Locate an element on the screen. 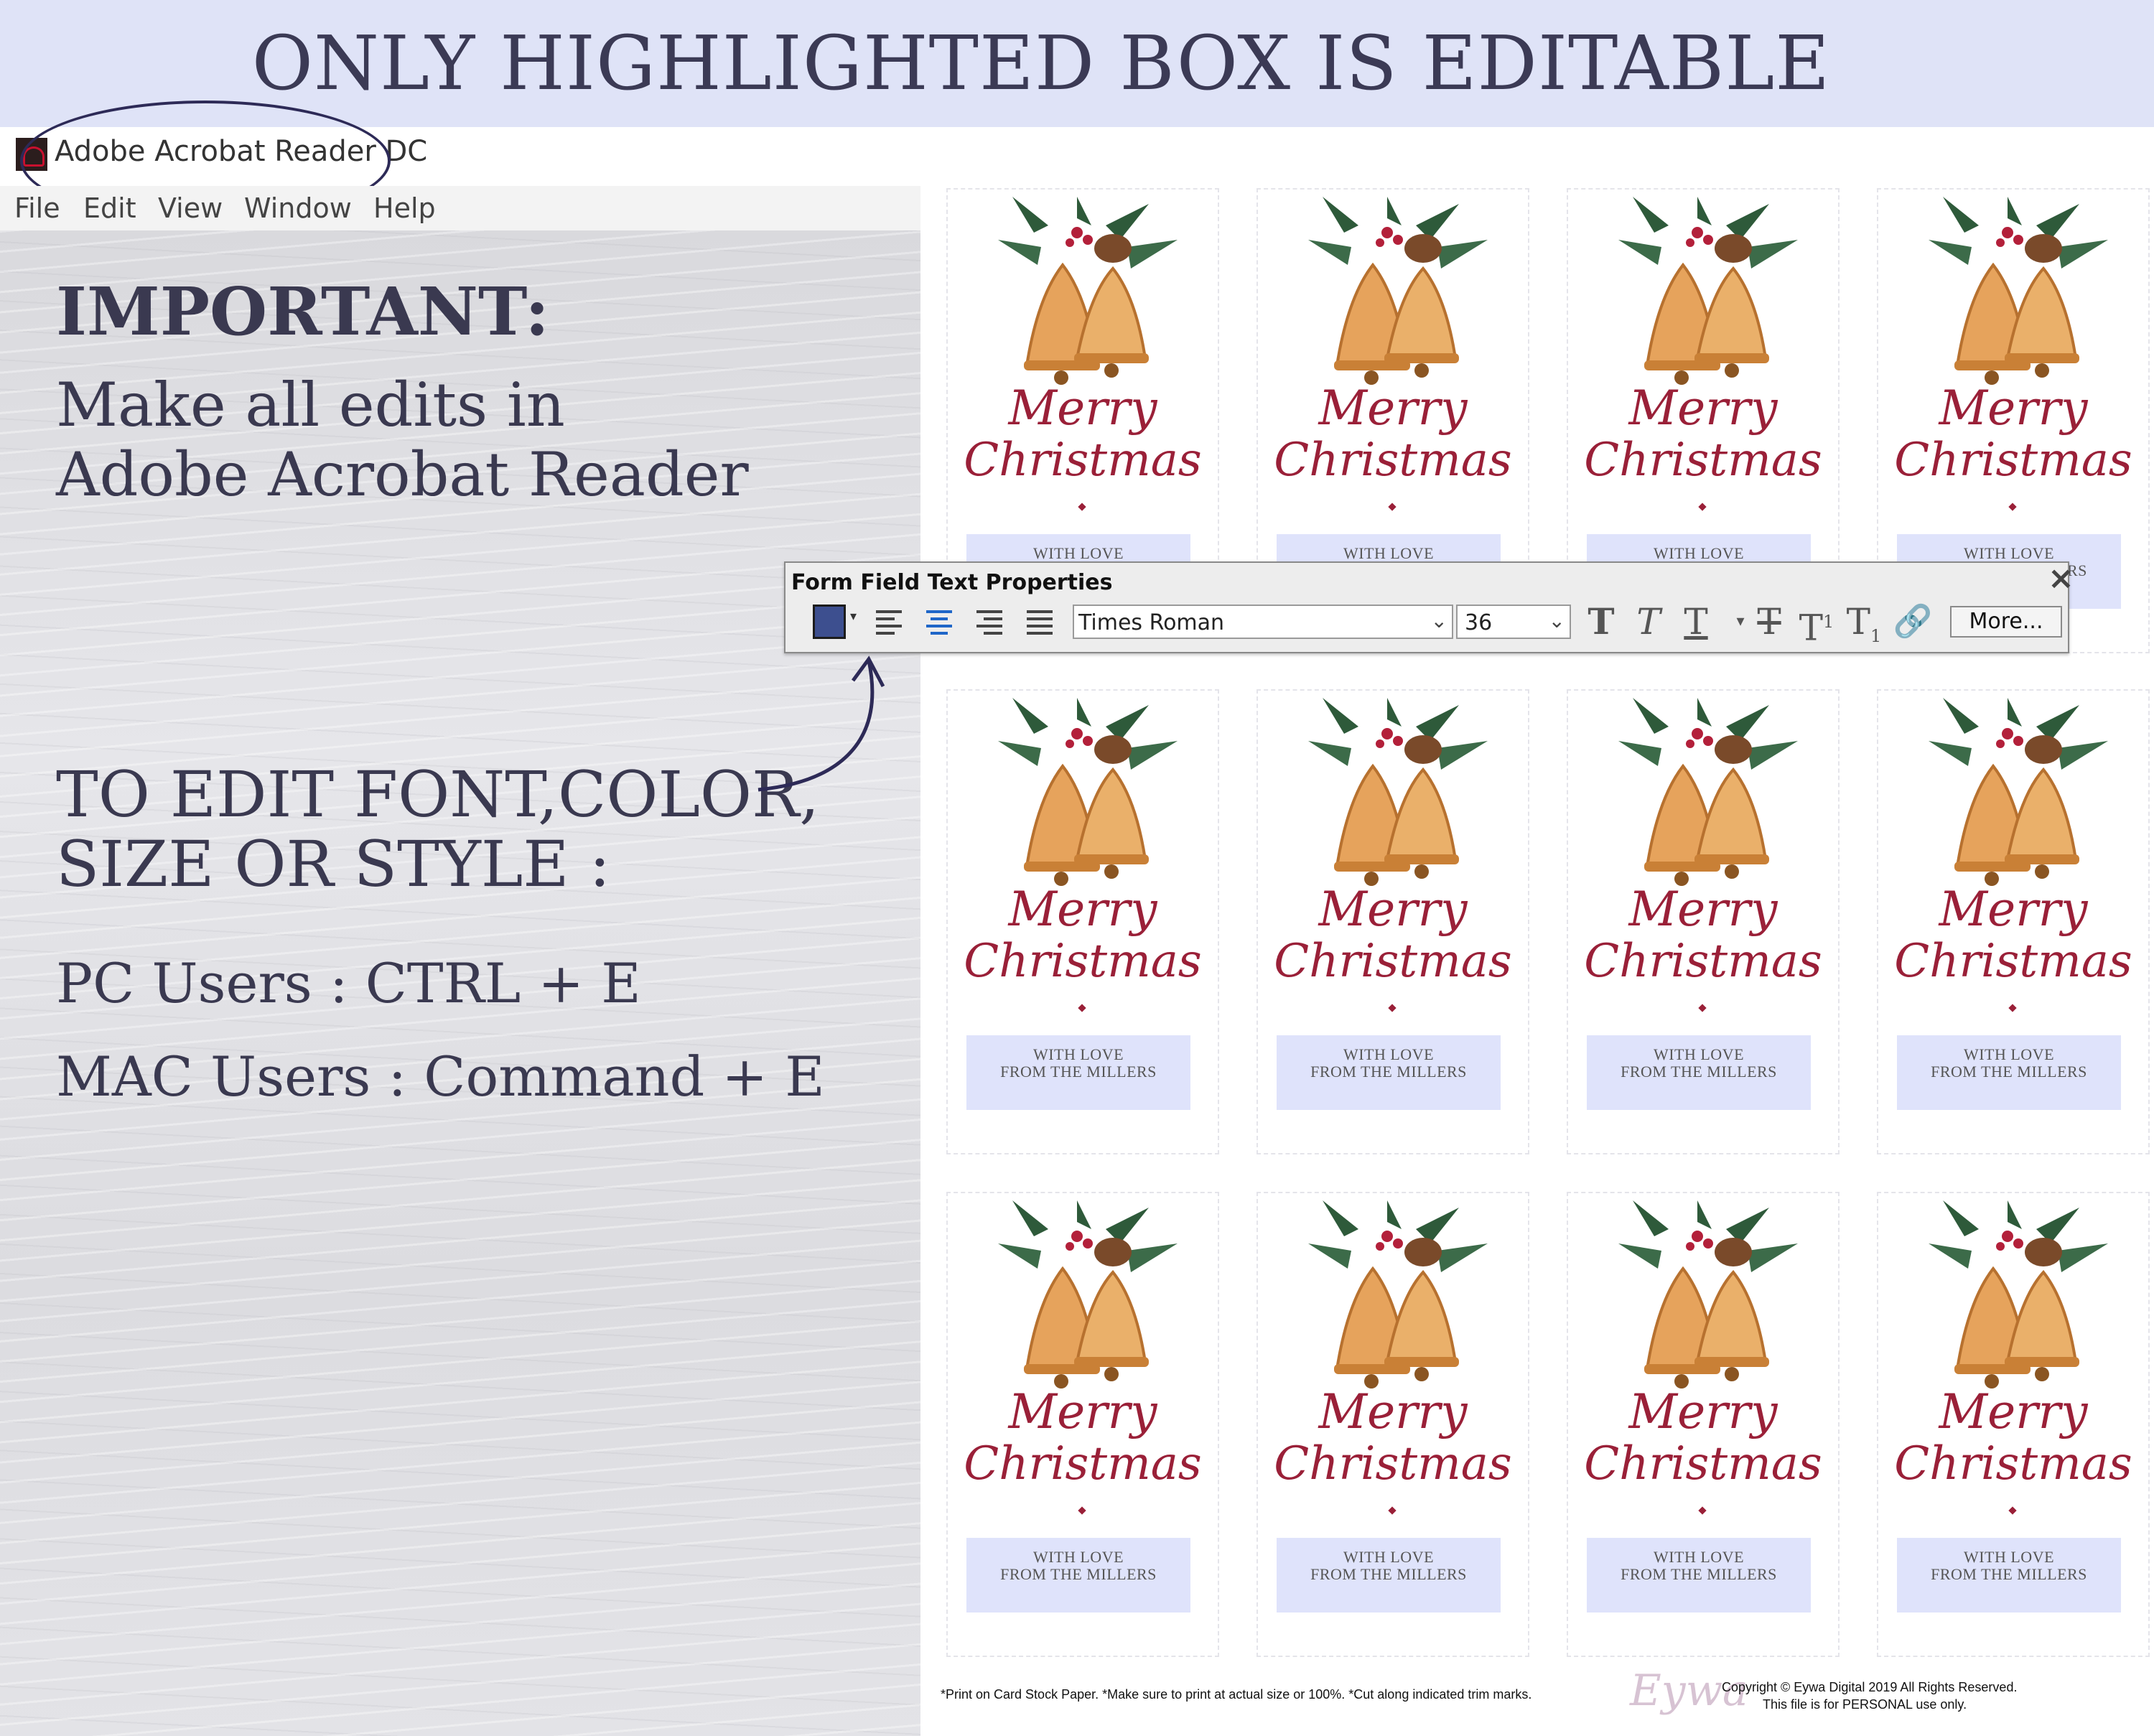  menu-help: Help is located at coordinates (405, 208).